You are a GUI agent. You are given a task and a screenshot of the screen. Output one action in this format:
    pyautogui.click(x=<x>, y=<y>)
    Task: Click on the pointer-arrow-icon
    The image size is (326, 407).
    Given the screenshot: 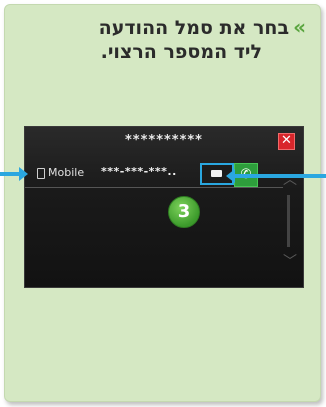 What is the action you would take?
    pyautogui.click(x=230, y=176)
    